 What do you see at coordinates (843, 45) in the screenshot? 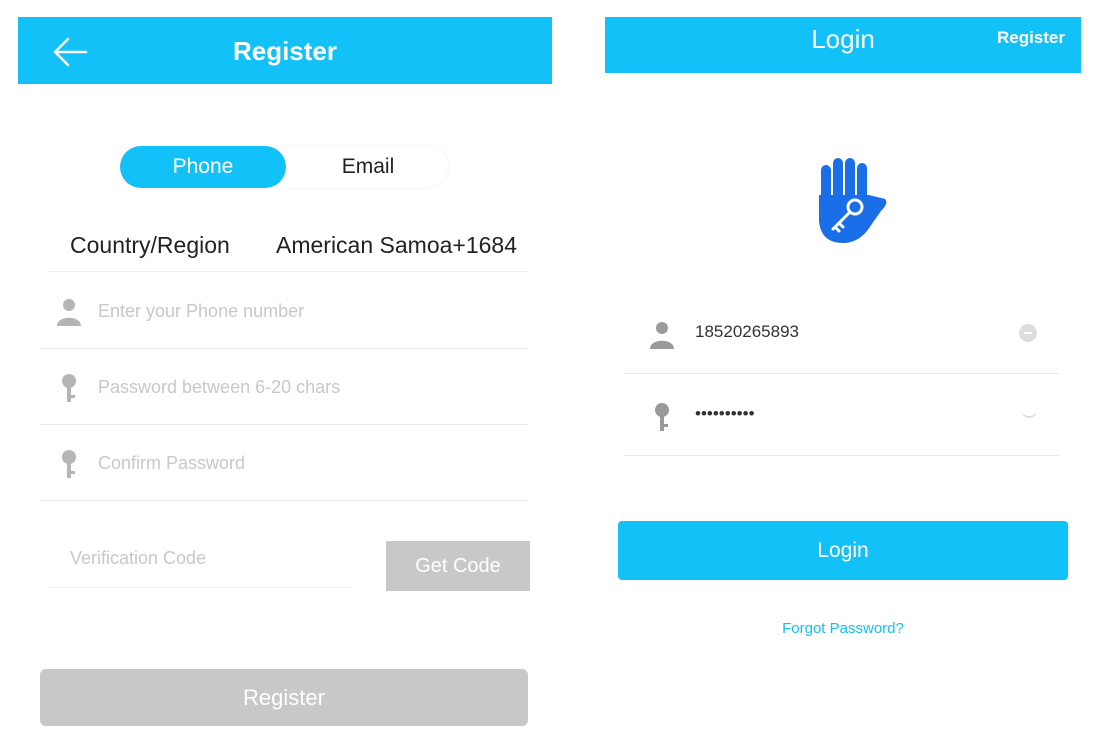
I see `login-header: Login Register` at bounding box center [843, 45].